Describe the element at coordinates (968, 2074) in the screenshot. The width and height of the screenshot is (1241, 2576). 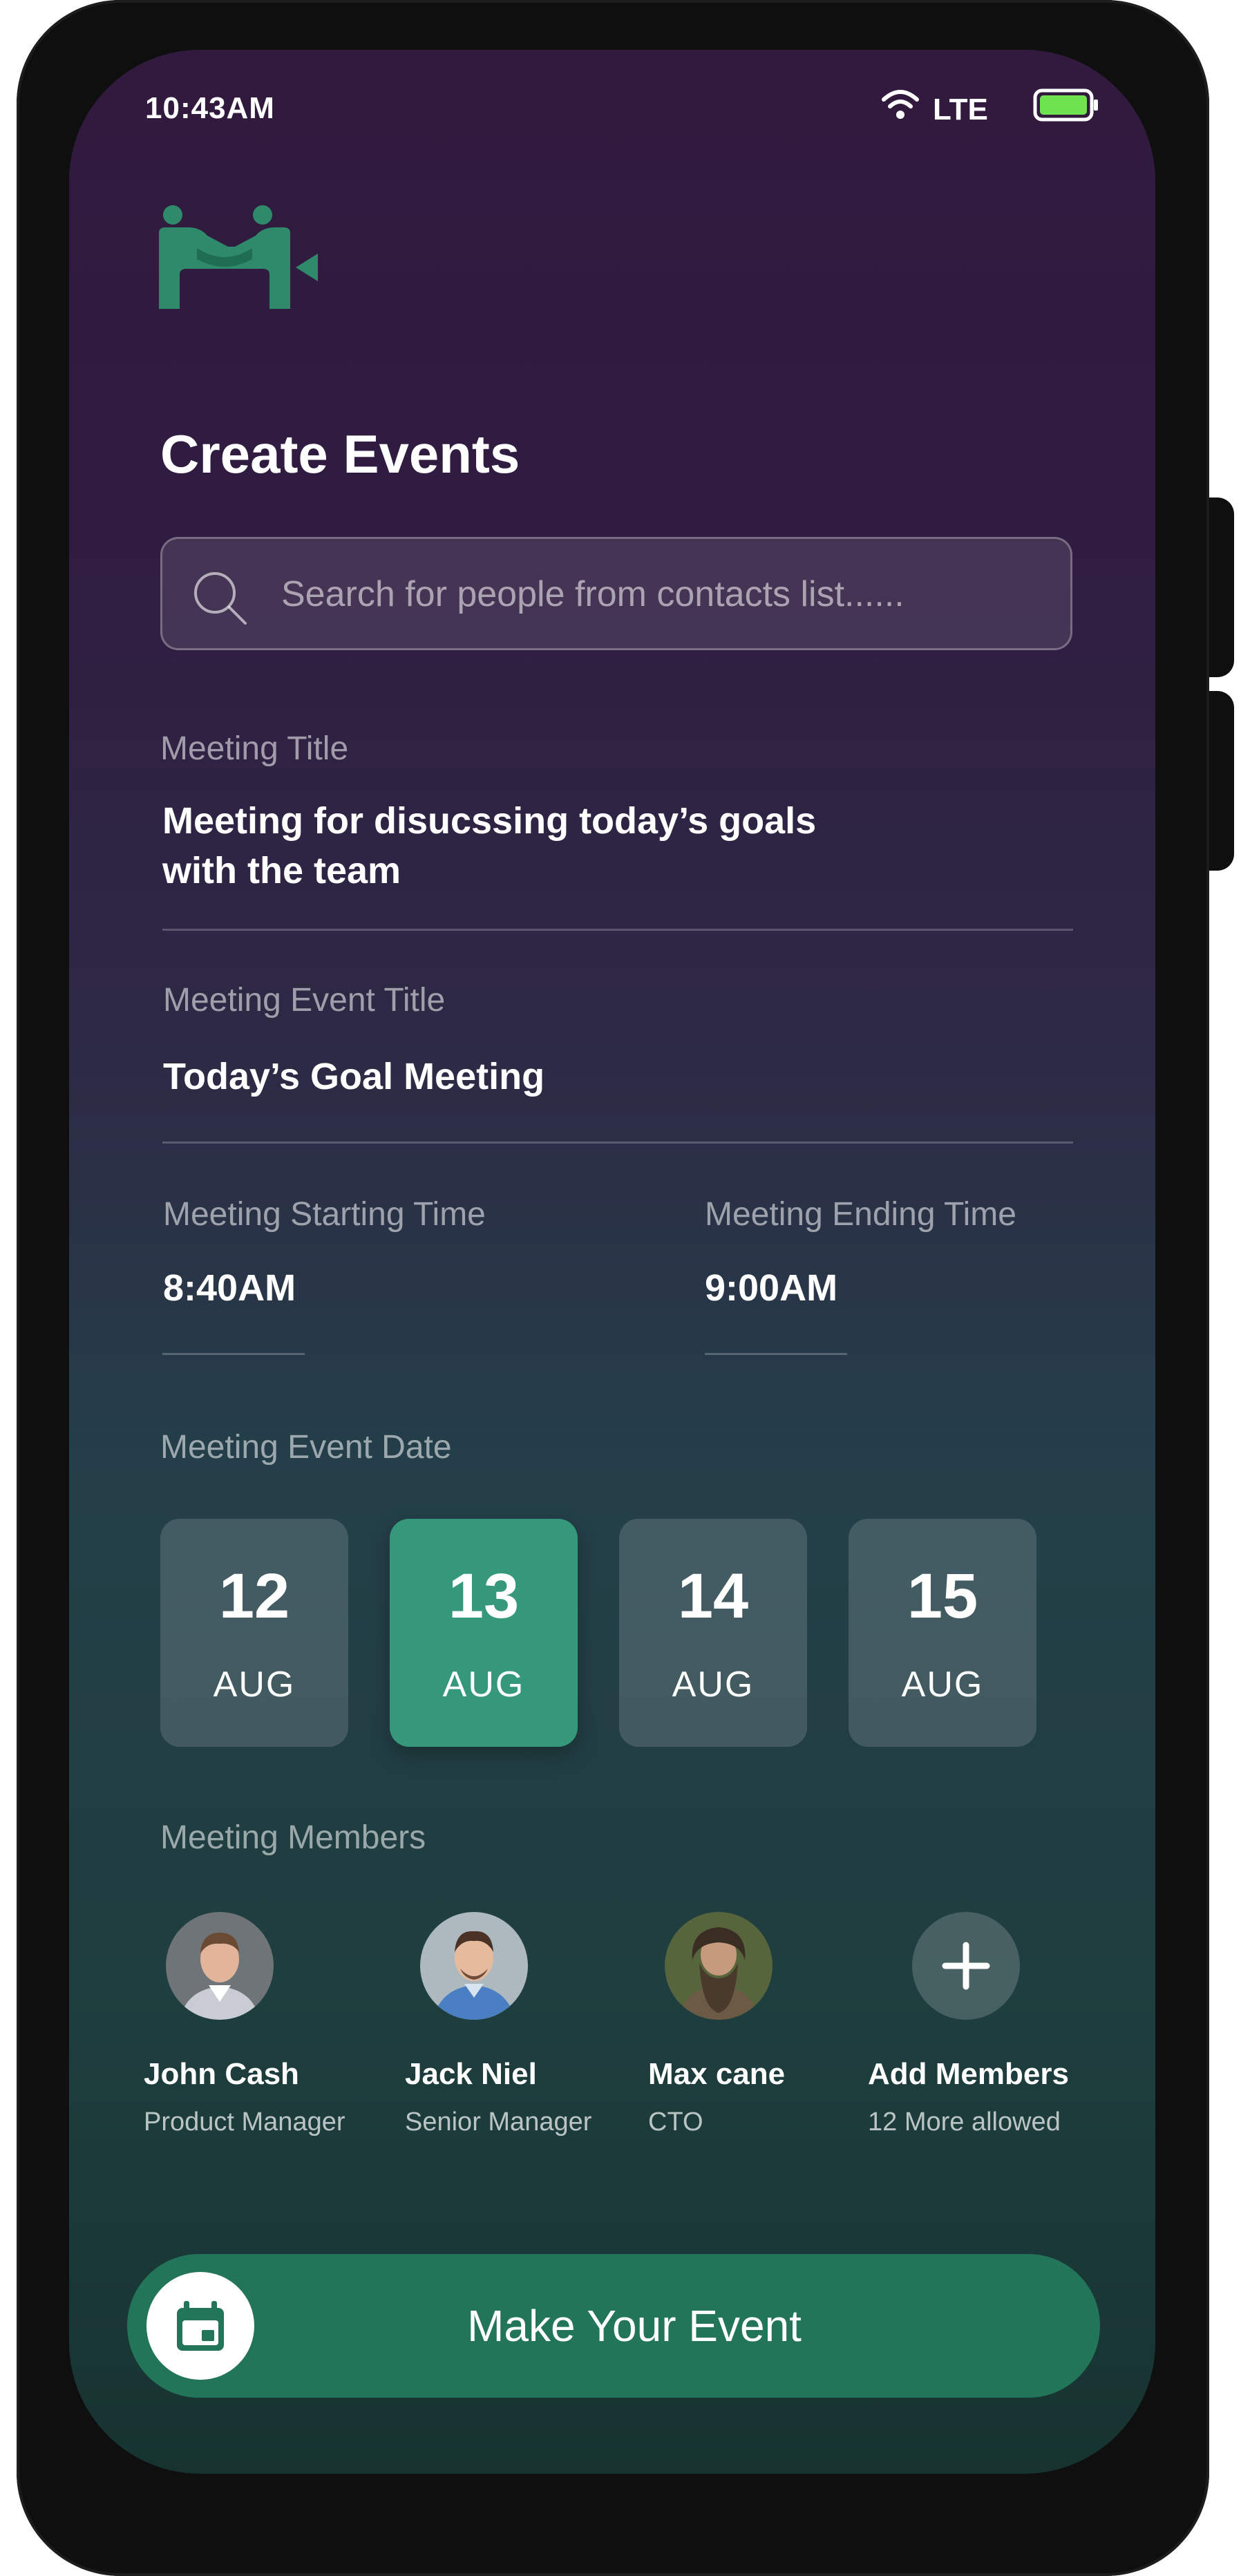
I see `add-members-label: Add Members` at that location.